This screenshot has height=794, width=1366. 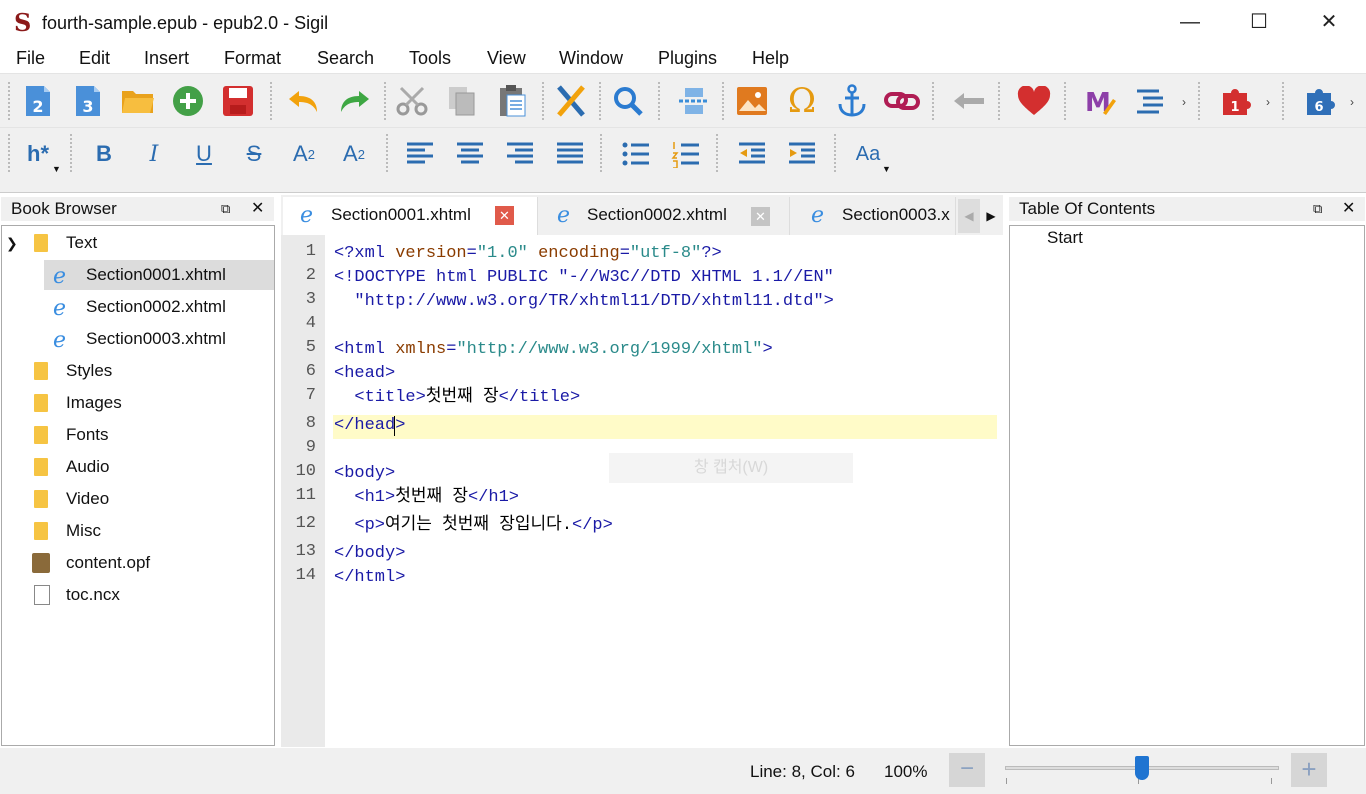 I want to click on open-icon, so click(x=138, y=101).